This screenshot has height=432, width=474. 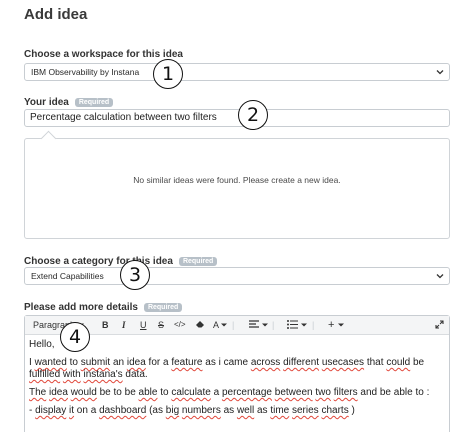 I want to click on clear-format-button, so click(x=200, y=325).